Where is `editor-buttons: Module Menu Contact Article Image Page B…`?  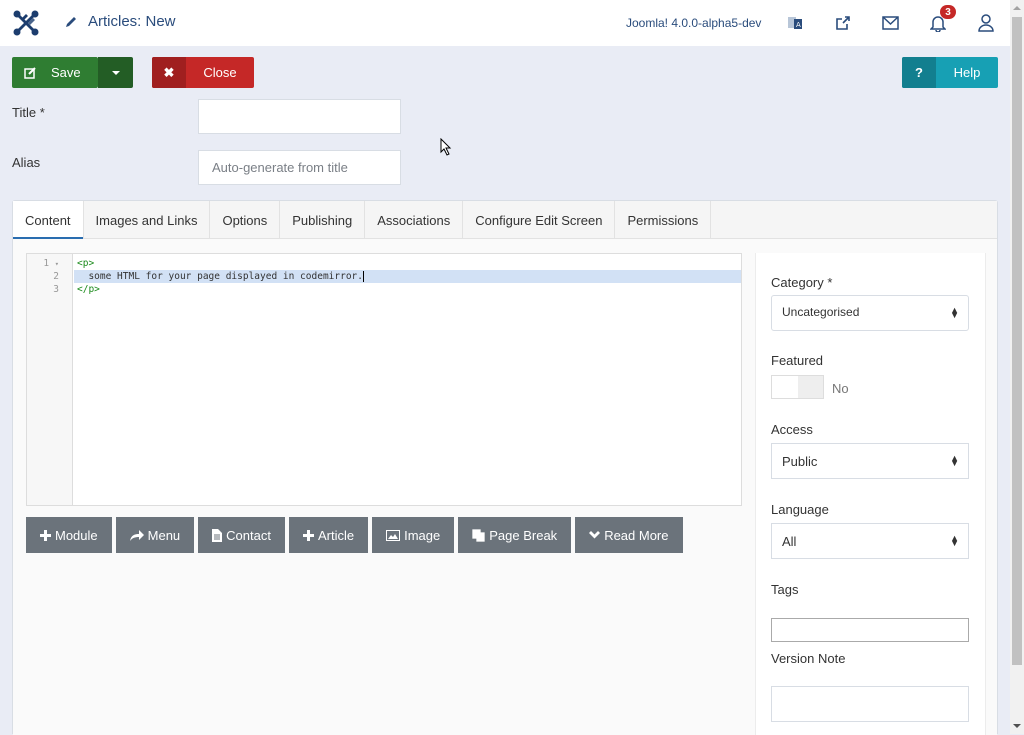
editor-buttons: Module Menu Contact Article Image Page B… is located at coordinates (354, 535).